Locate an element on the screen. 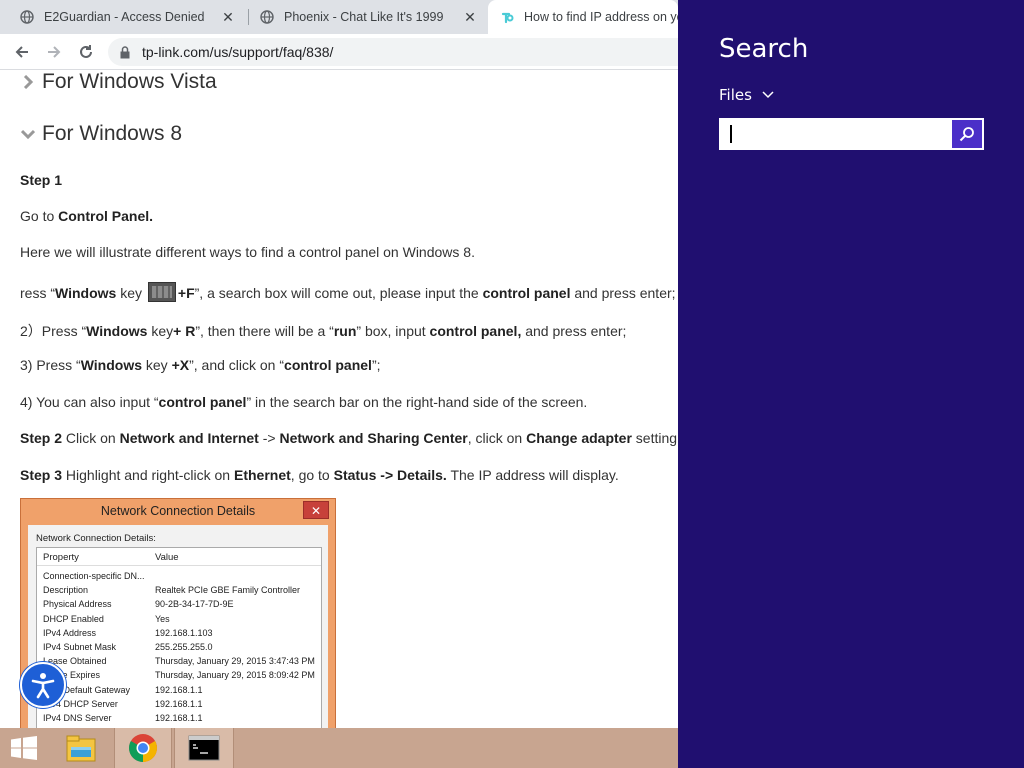 This screenshot has width=1024, height=768. section-windows8: For Windows 8 is located at coordinates (101, 134).